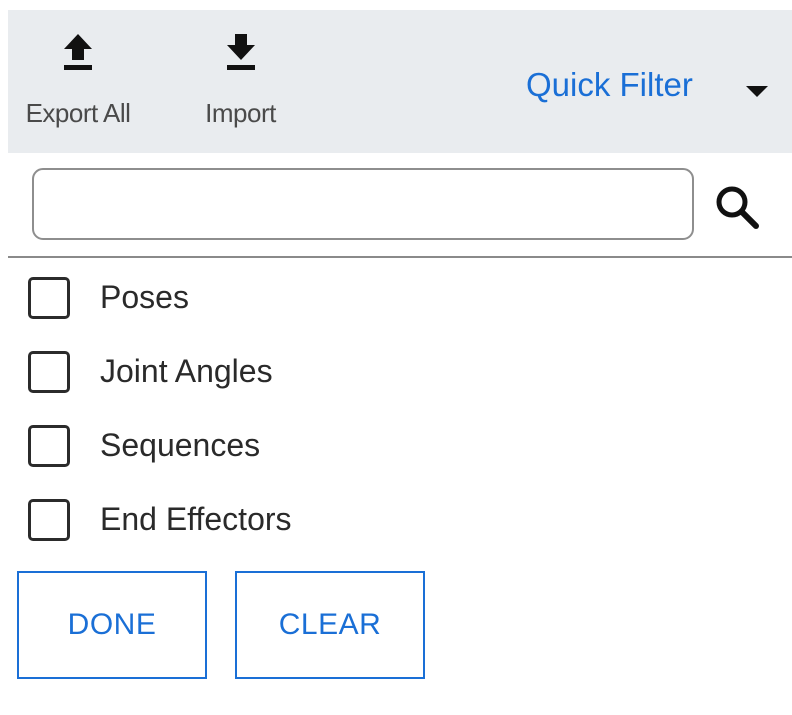 Image resolution: width=792 pixels, height=715 pixels. I want to click on filter-option-label: End Effectors, so click(196, 519).